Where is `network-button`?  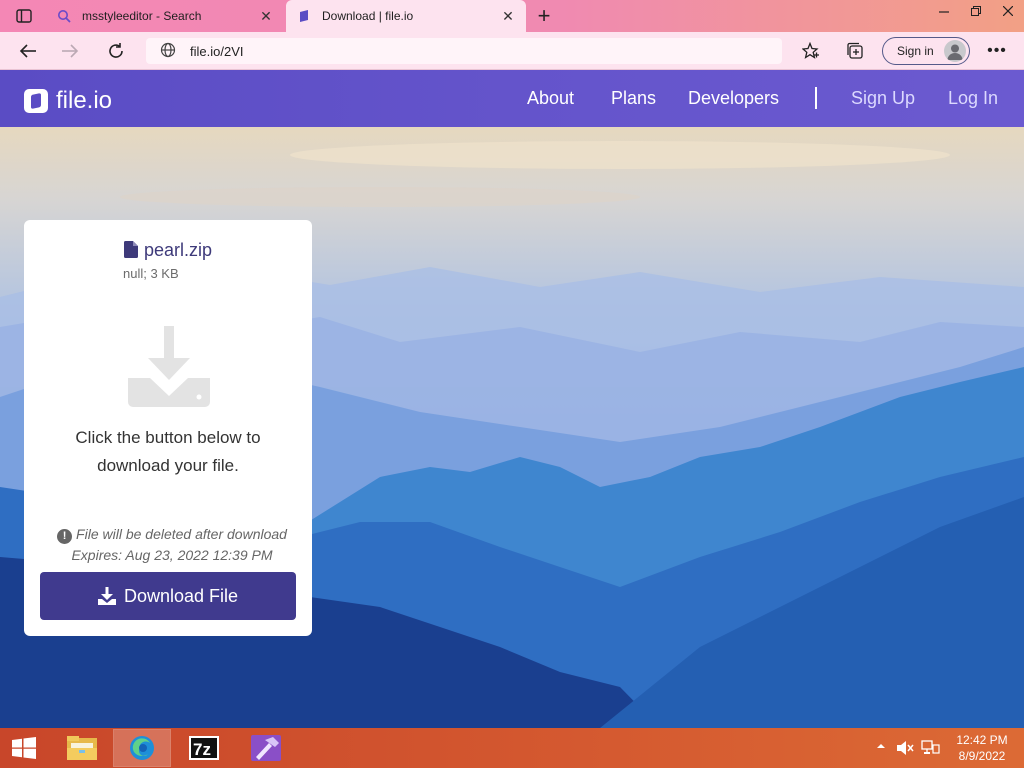 network-button is located at coordinates (930, 749).